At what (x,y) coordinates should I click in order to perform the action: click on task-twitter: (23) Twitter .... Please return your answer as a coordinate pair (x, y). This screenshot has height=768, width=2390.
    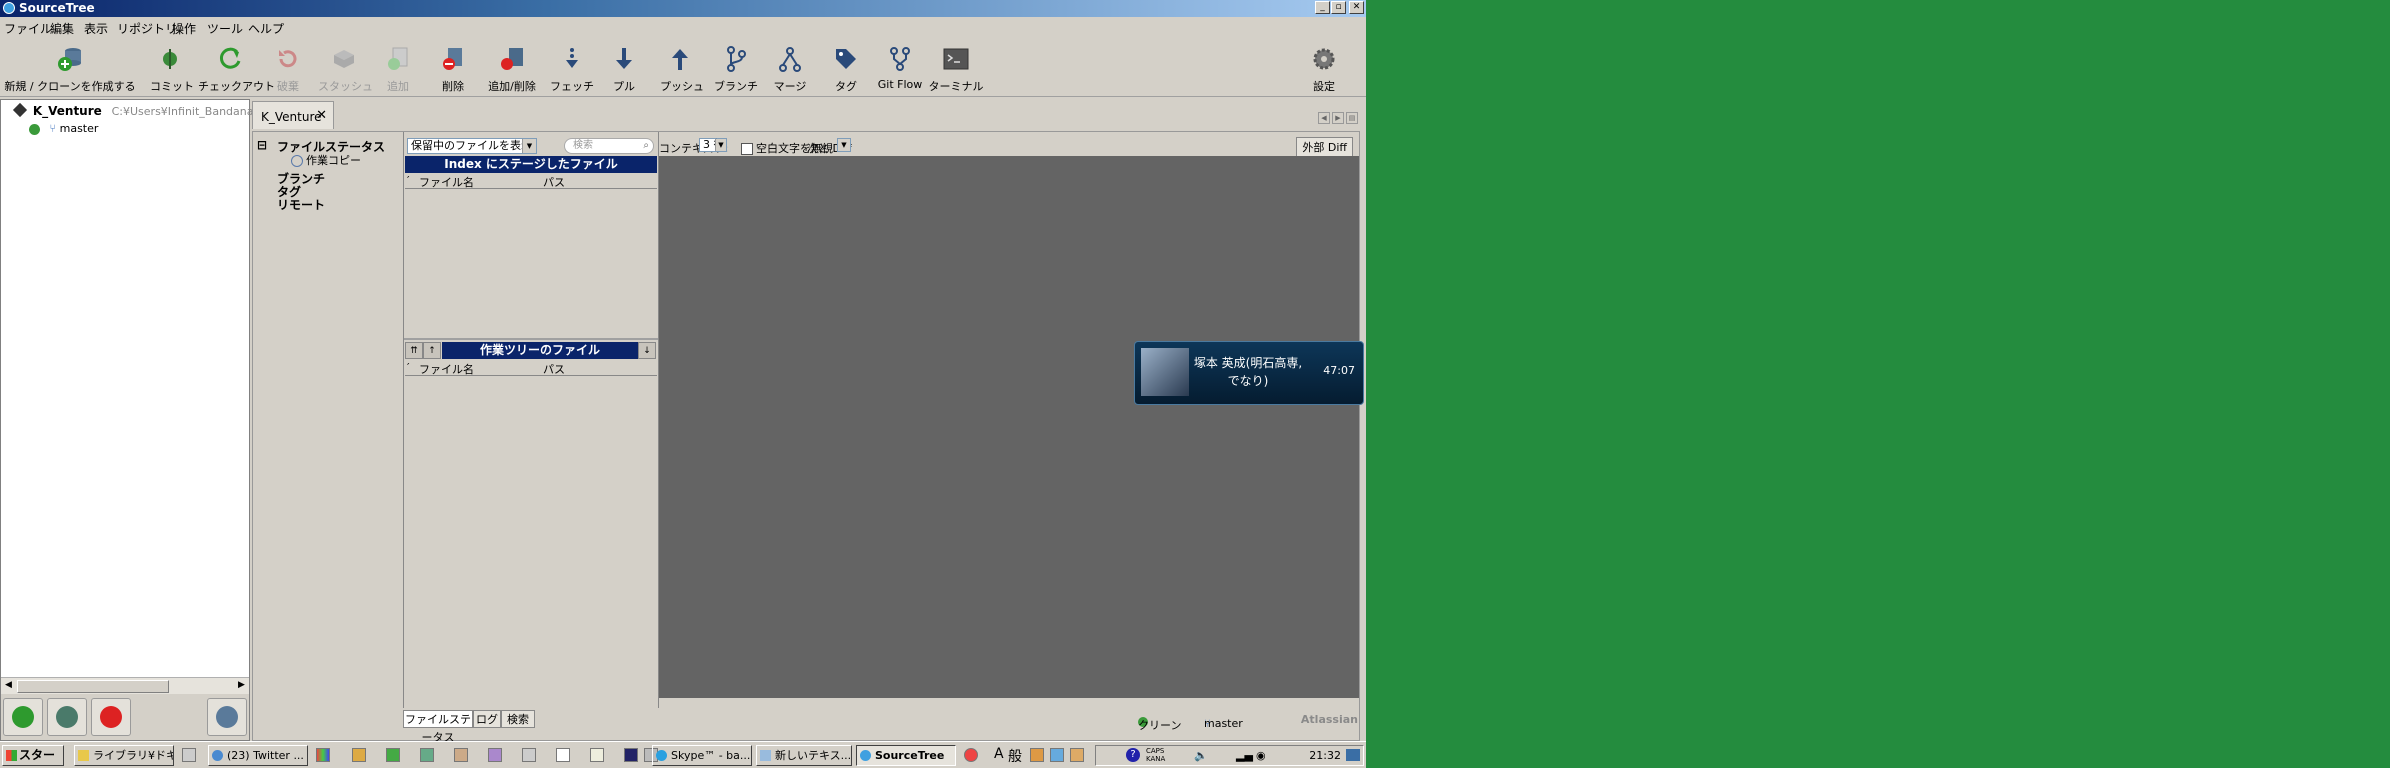
    Looking at the image, I should click on (258, 755).